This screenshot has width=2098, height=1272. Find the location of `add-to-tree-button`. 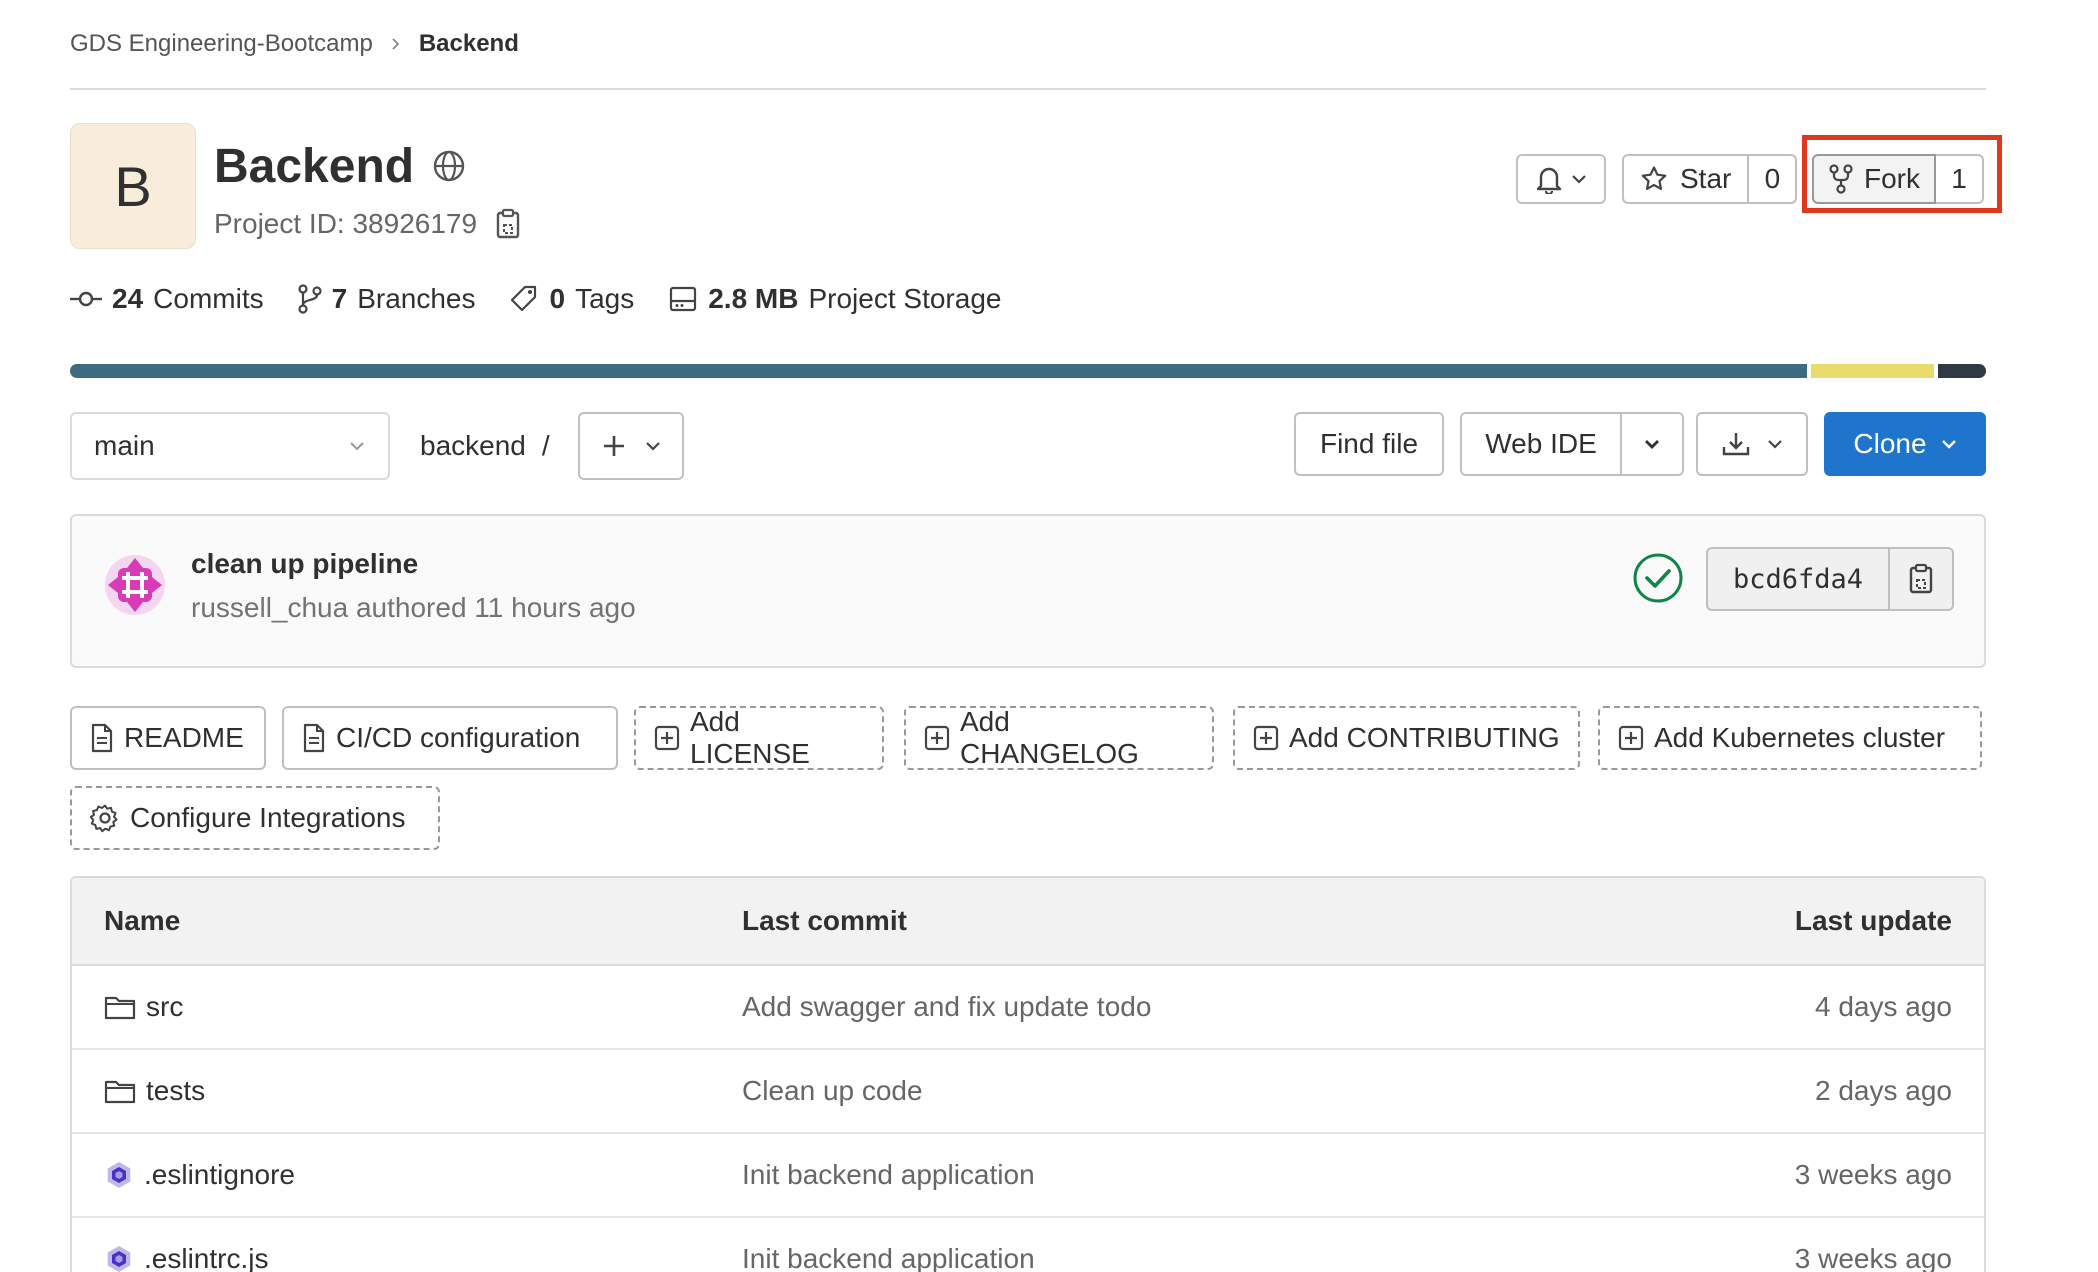

add-to-tree-button is located at coordinates (631, 446).